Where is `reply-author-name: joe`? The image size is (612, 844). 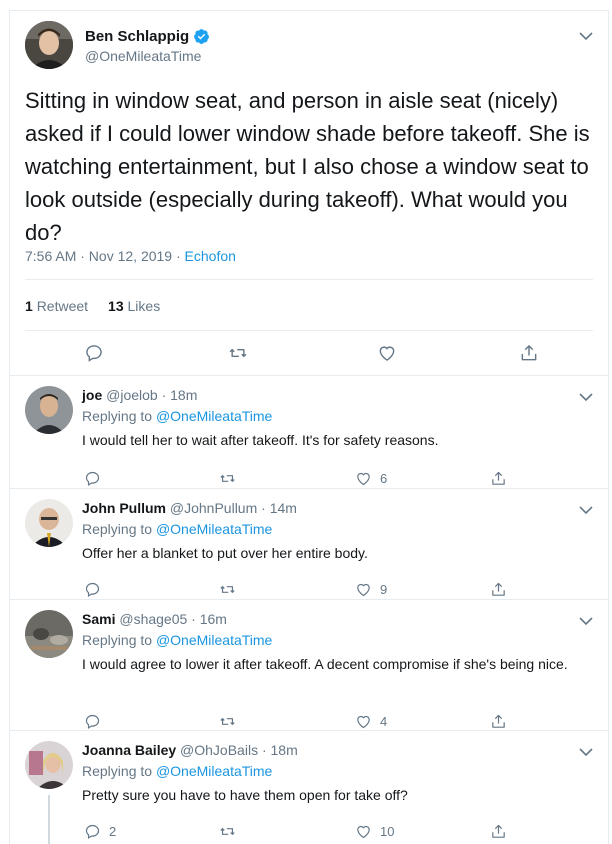 reply-author-name: joe is located at coordinates (92, 395).